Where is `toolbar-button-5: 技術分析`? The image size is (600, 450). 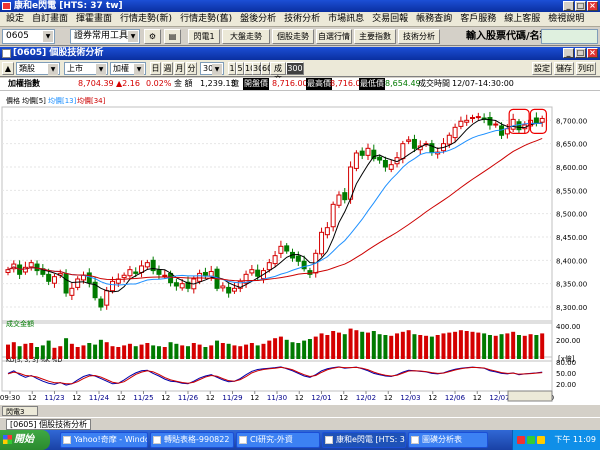 toolbar-button-5: 技術分析 is located at coordinates (419, 36).